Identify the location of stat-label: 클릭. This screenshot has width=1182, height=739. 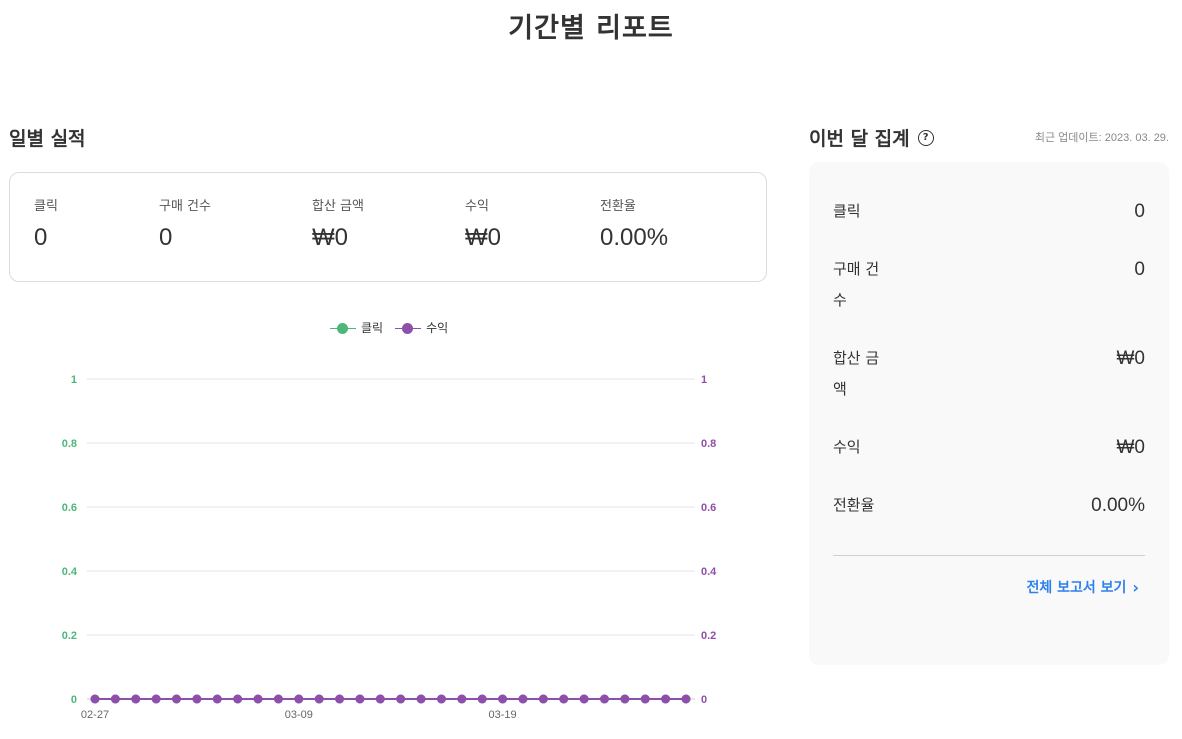
(46, 206).